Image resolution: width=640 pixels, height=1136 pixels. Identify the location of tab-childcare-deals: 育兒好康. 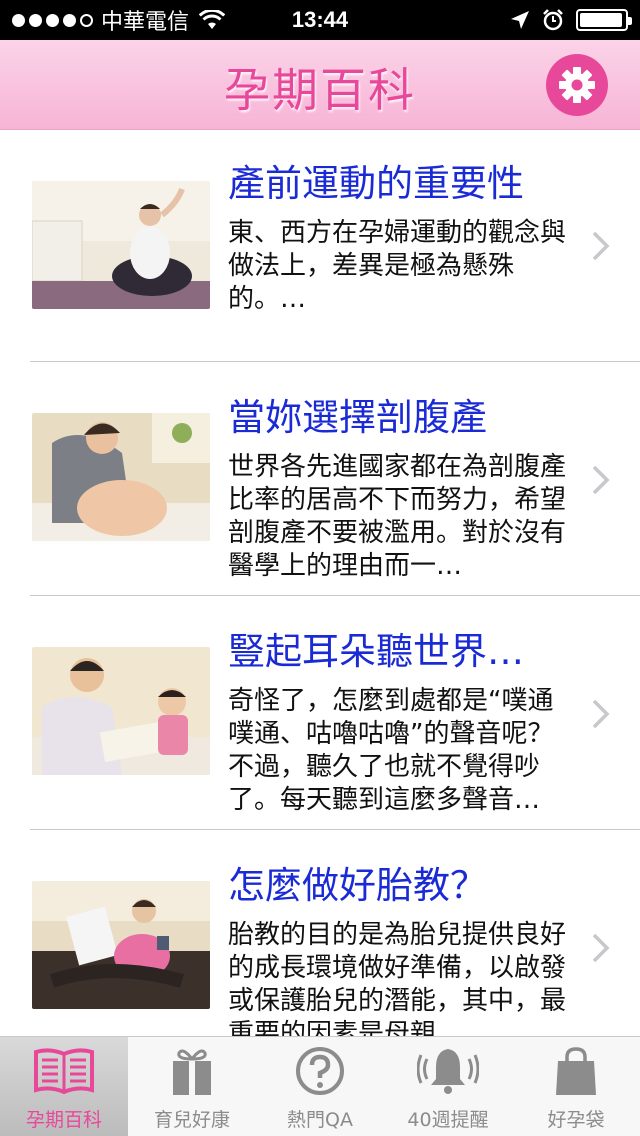
(192, 1086).